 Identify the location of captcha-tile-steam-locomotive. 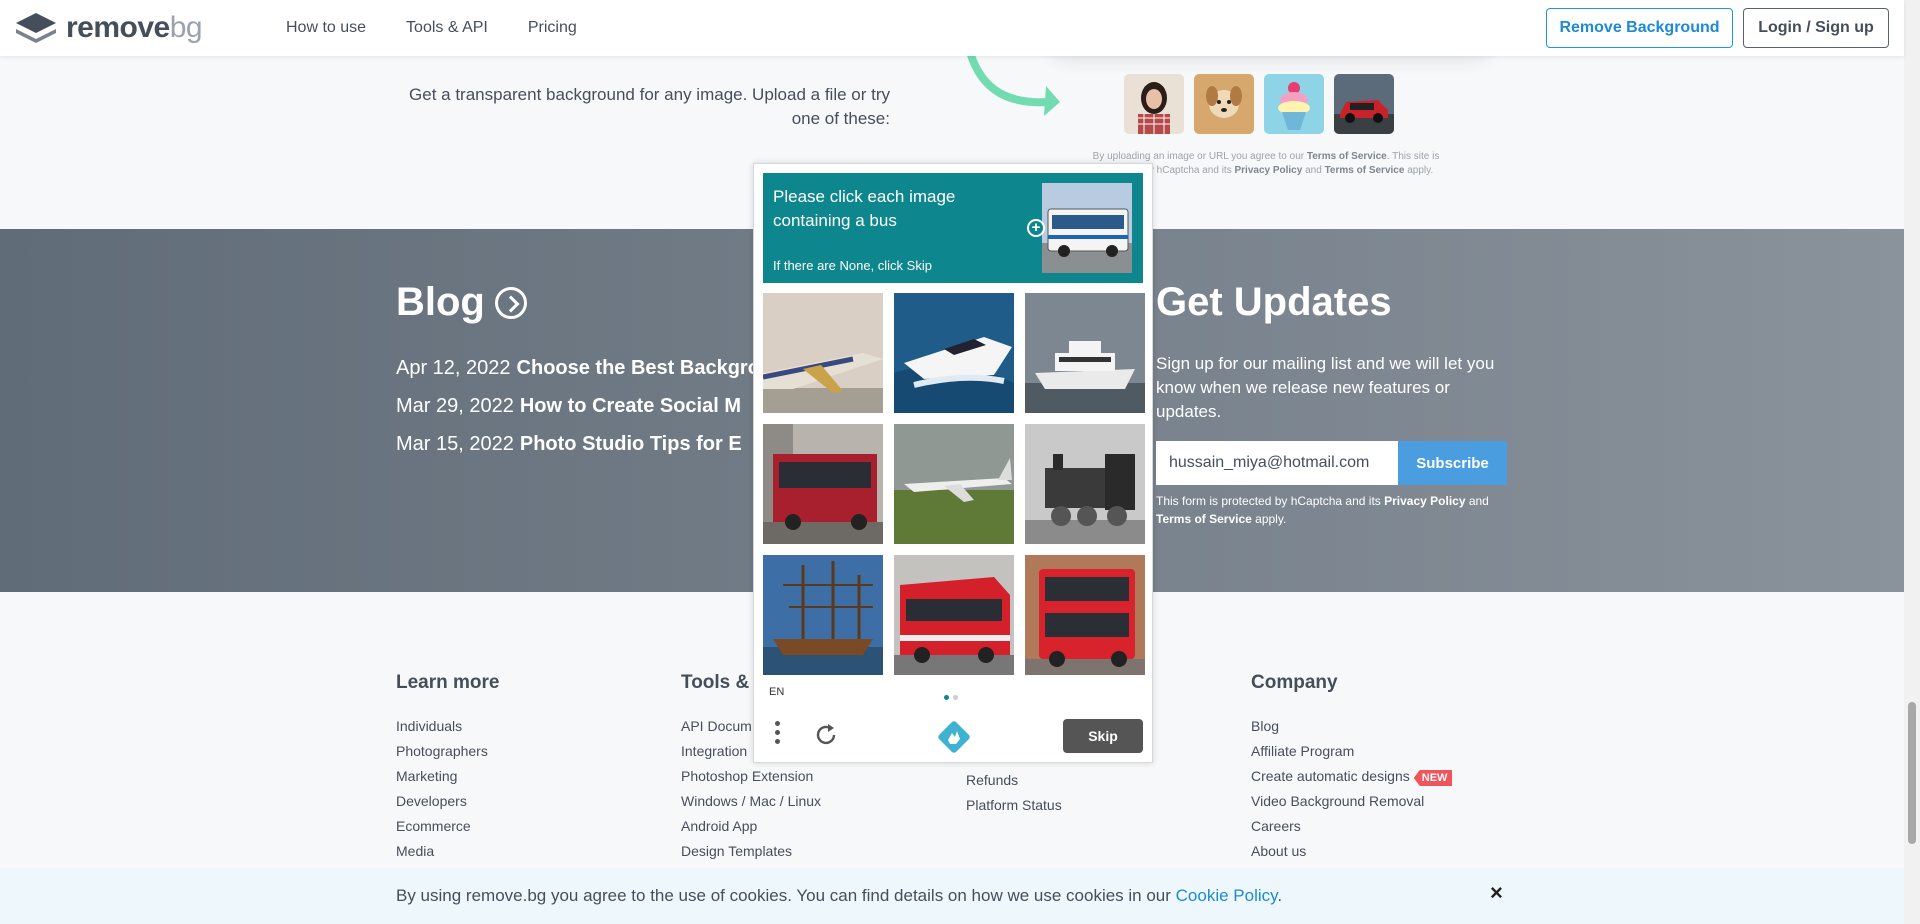
(1085, 484).